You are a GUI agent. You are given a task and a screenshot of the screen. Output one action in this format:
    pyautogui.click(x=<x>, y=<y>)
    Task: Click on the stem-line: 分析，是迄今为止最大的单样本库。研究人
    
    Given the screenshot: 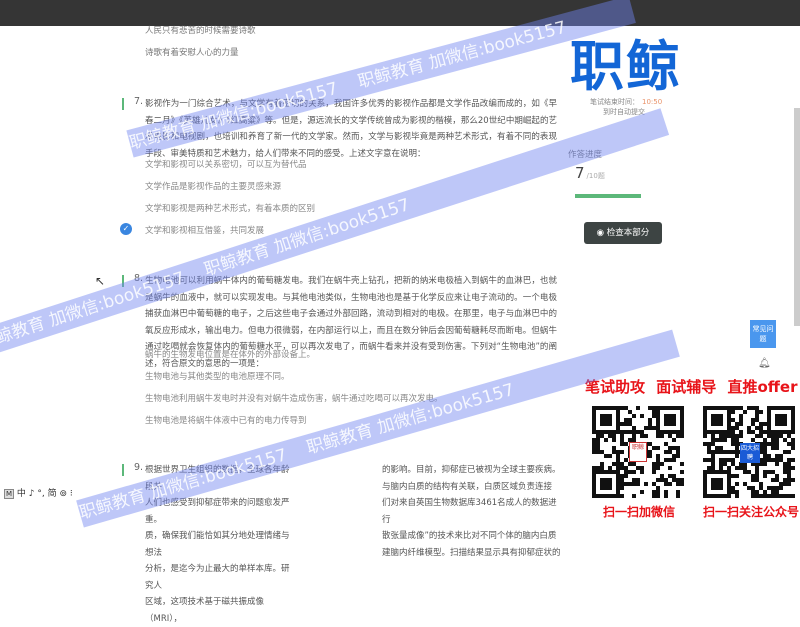 What is the action you would take?
    pyautogui.click(x=217, y=577)
    